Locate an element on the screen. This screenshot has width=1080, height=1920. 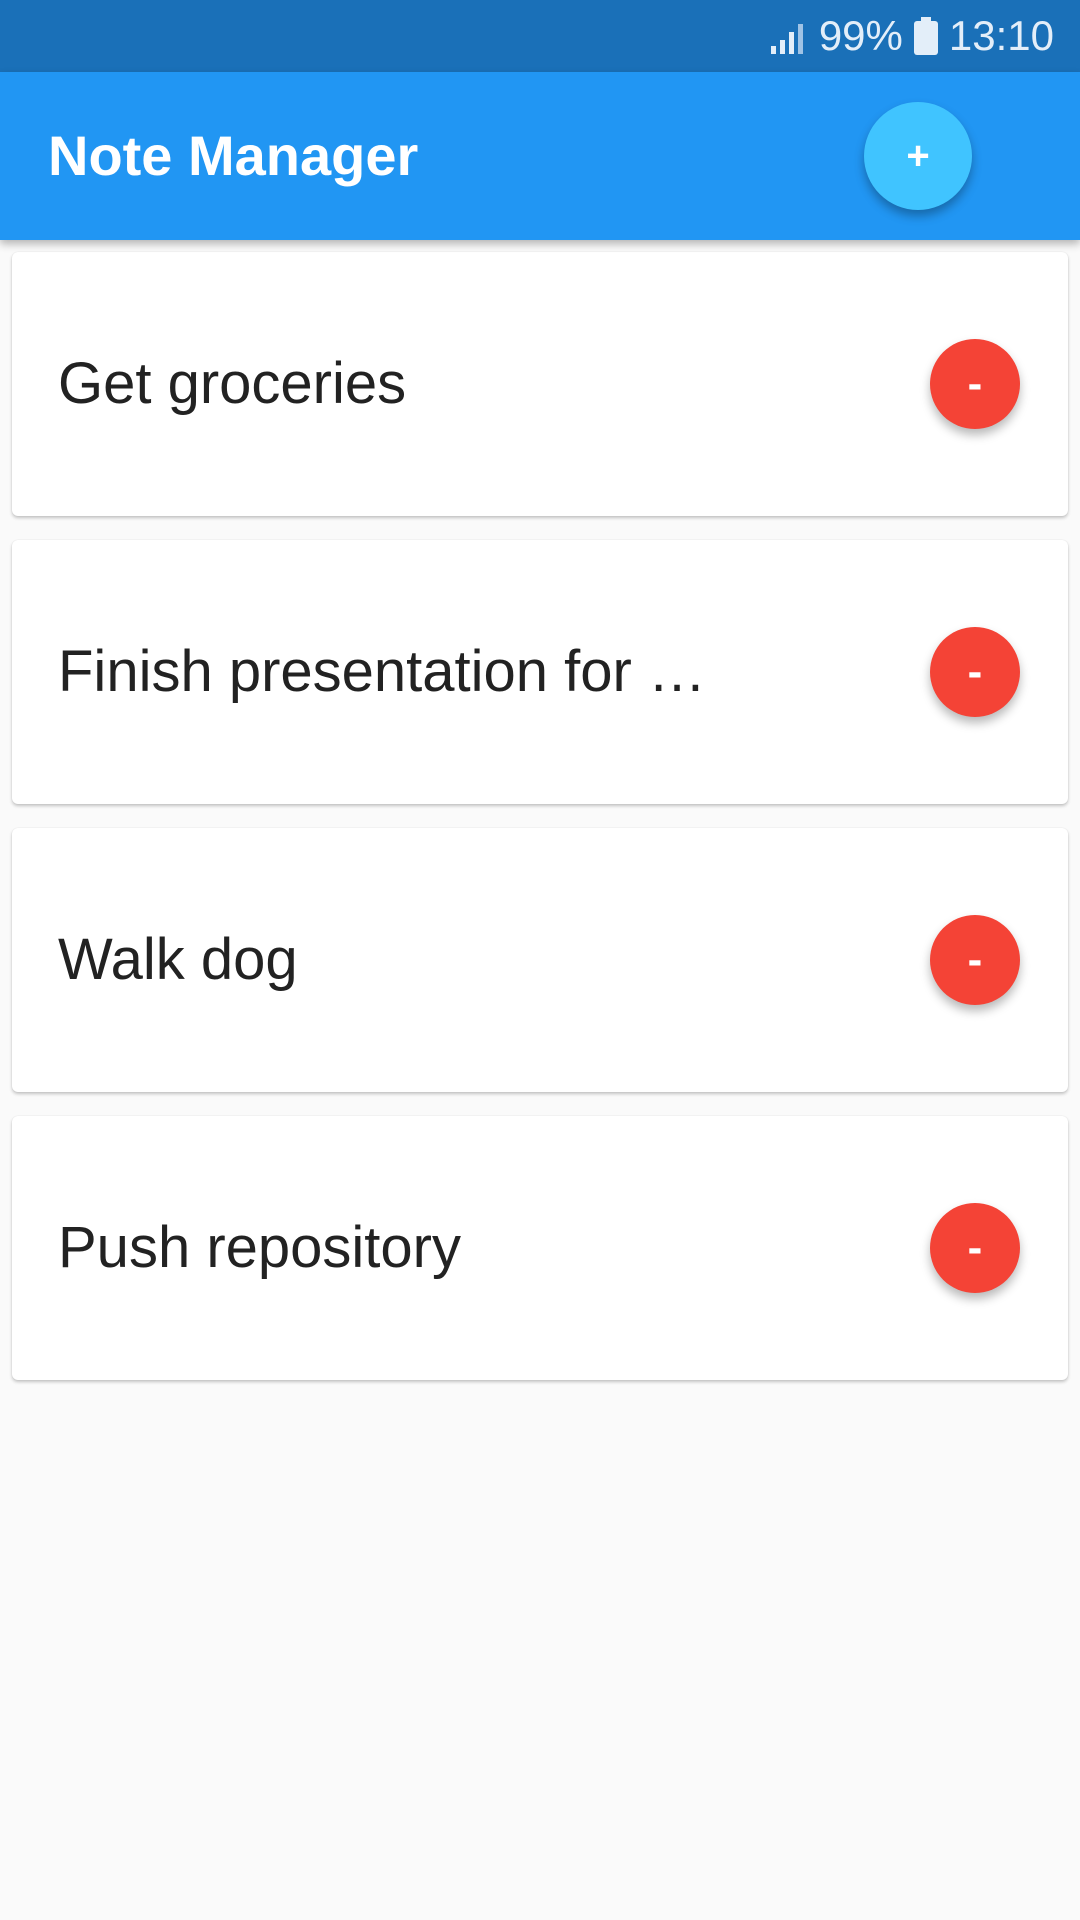
page-title: Note Manager is located at coordinates (233, 155).